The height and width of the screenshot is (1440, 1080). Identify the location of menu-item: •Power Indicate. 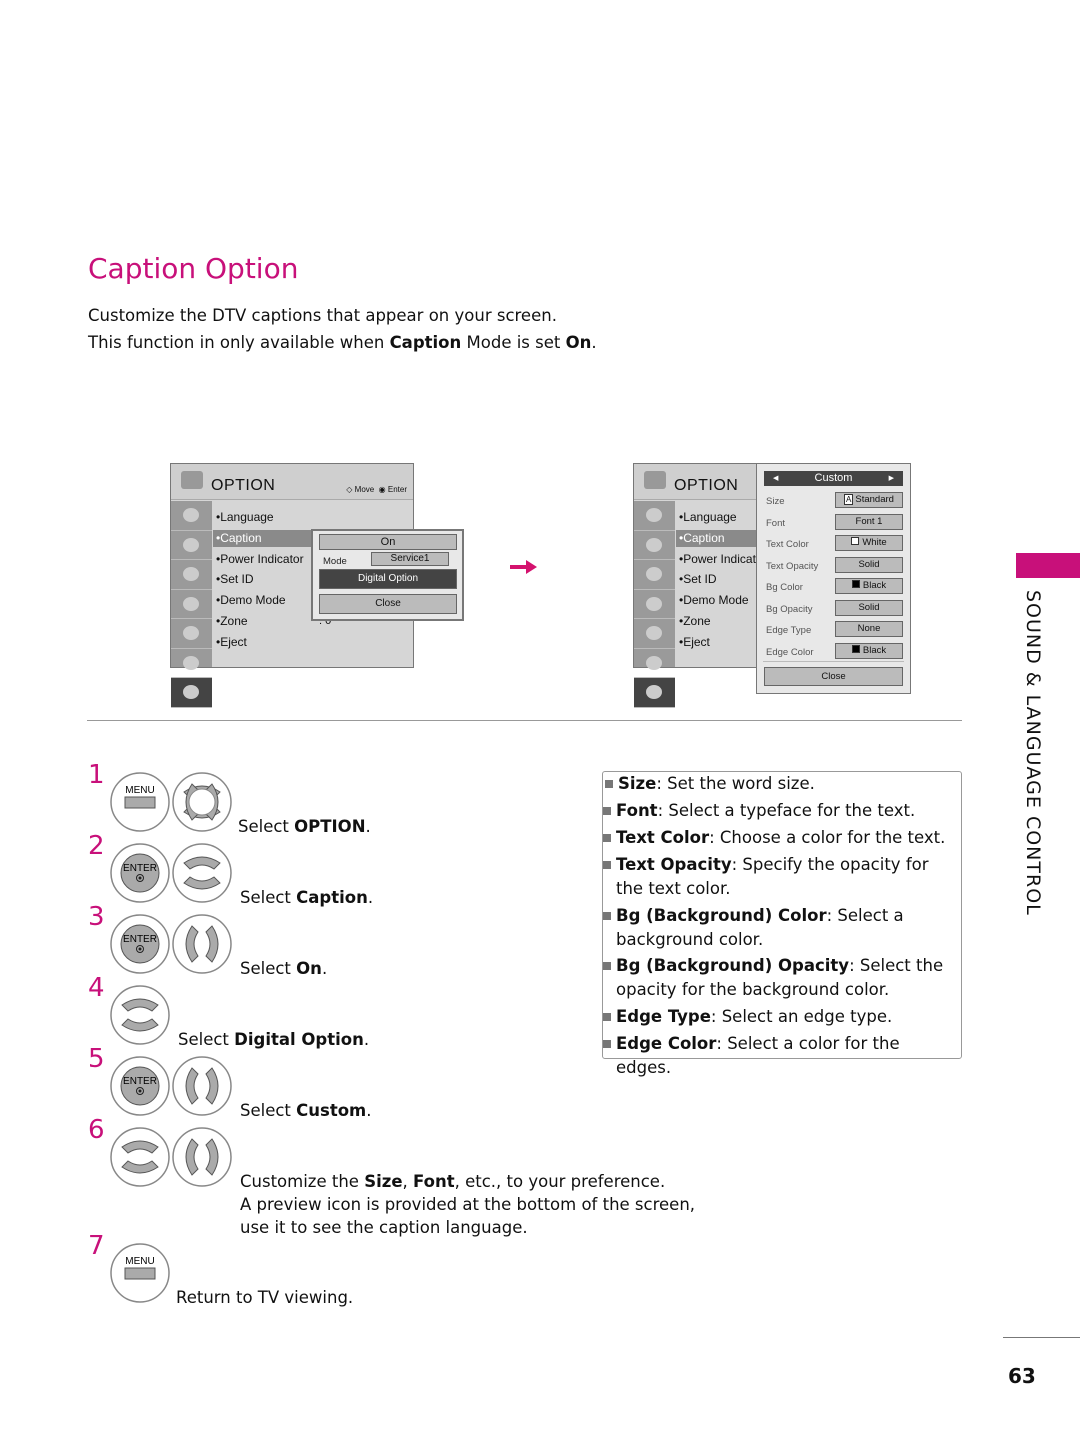
(719, 559).